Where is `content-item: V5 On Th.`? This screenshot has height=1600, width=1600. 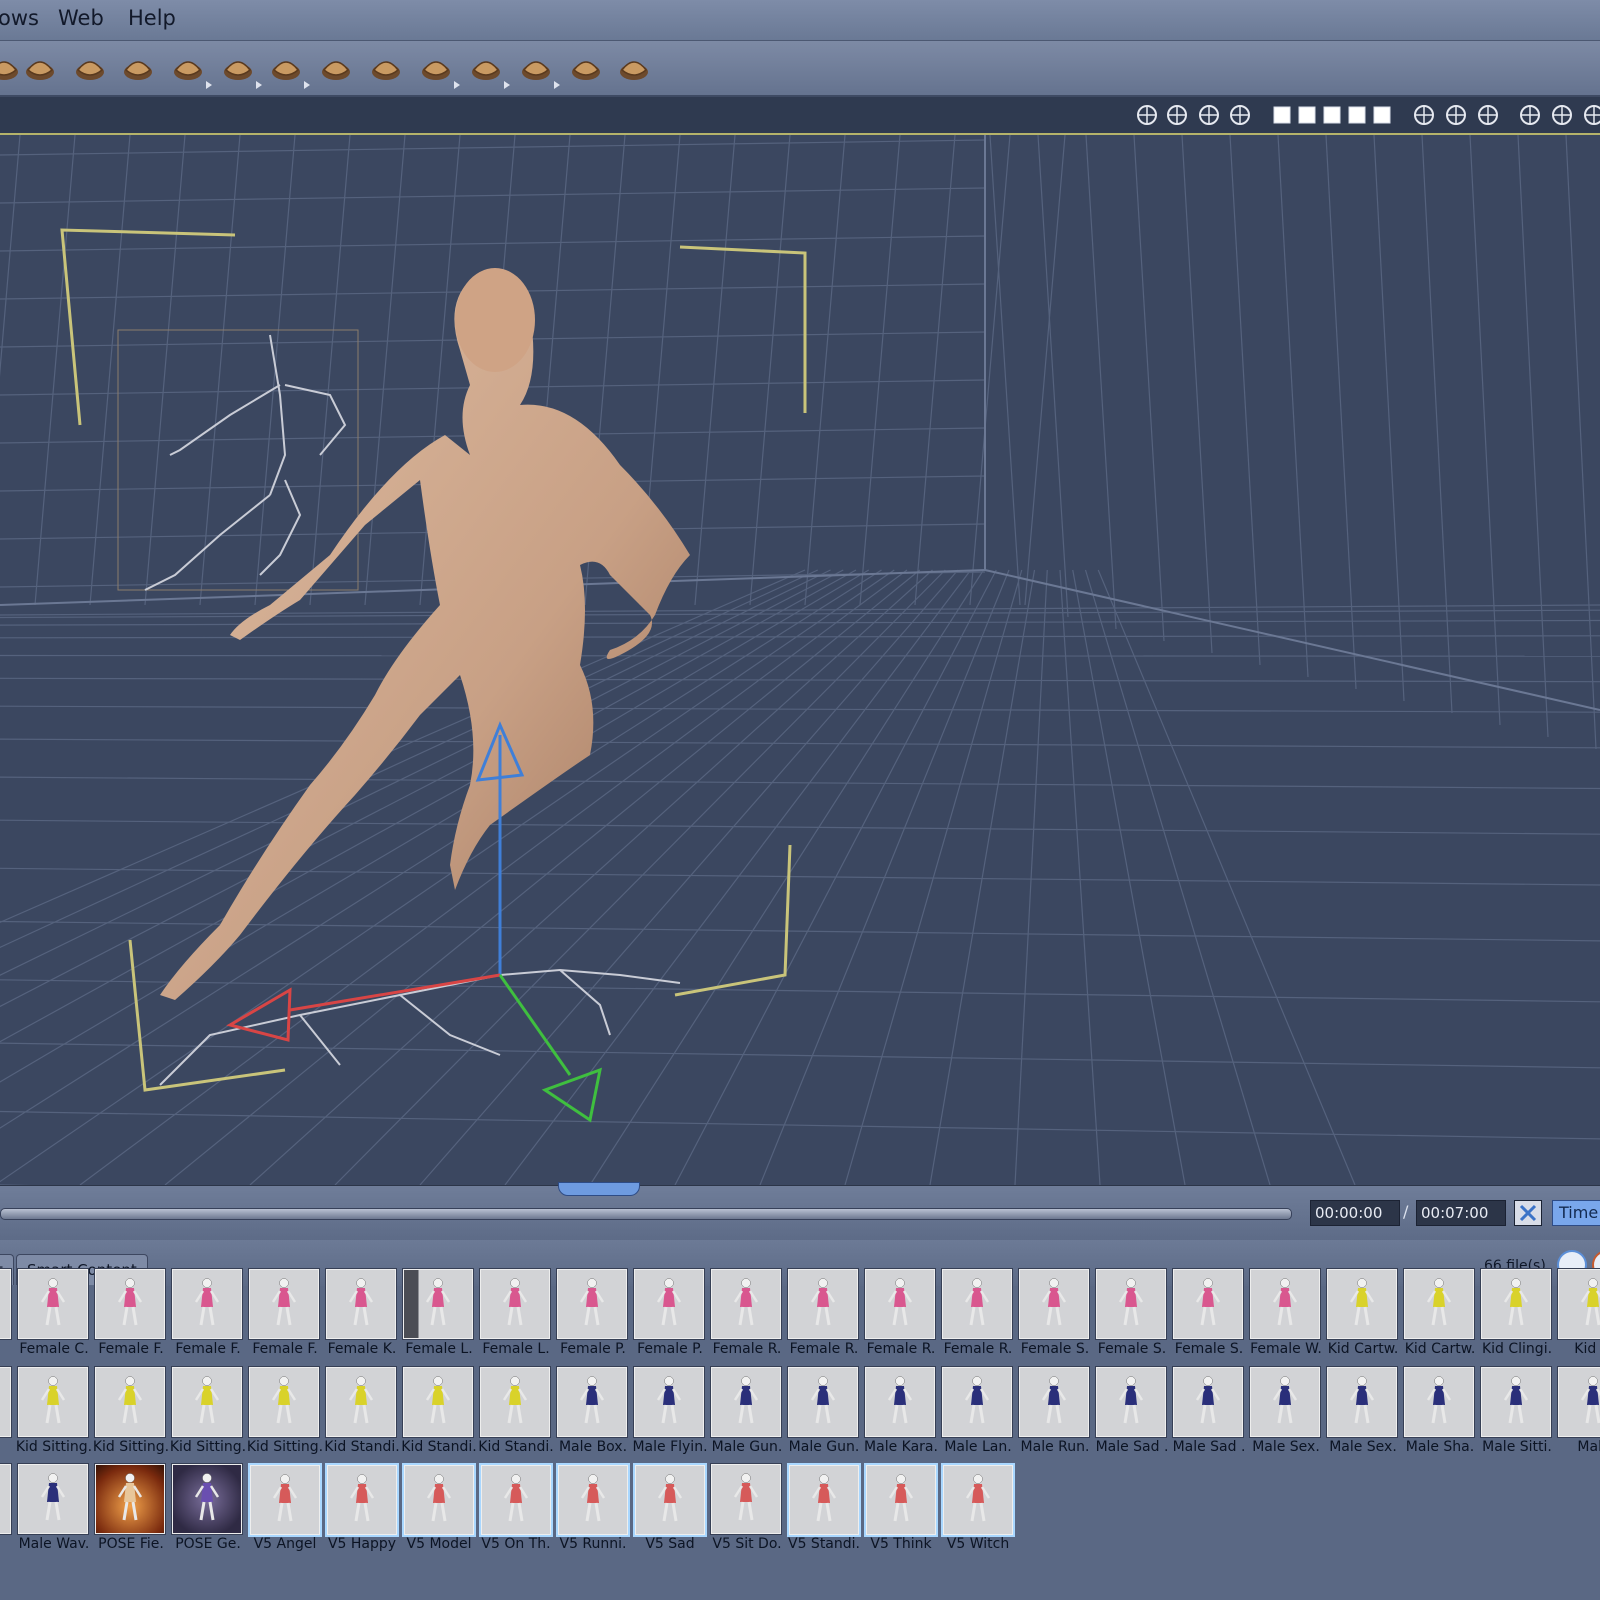 content-item: V5 On Th. is located at coordinates (515, 1510).